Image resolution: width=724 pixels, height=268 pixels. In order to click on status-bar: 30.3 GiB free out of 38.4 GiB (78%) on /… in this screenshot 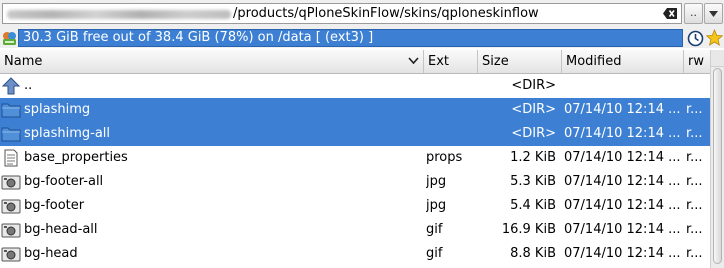, I will do `click(362, 38)`.